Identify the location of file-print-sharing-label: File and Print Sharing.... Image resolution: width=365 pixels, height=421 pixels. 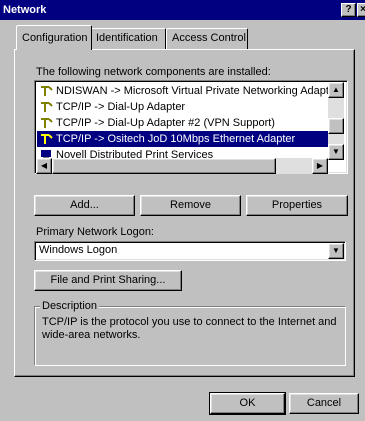
(108, 280).